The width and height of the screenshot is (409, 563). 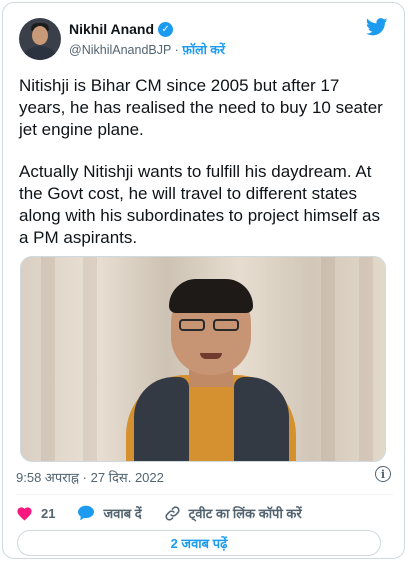 What do you see at coordinates (204, 494) in the screenshot?
I see `divider` at bounding box center [204, 494].